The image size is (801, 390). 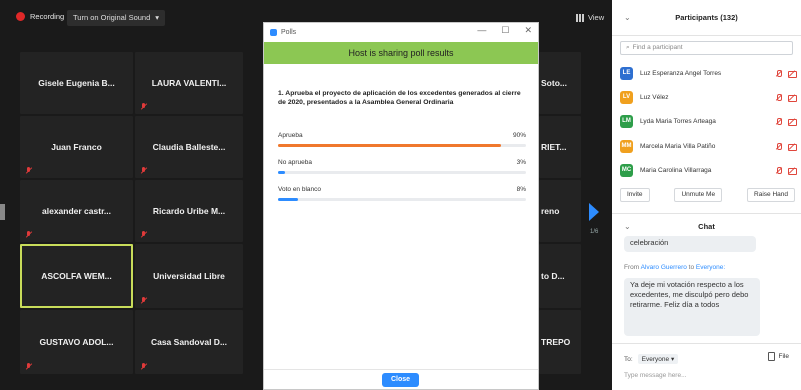 I want to click on participant-name: Universidad Libre, so click(x=189, y=276).